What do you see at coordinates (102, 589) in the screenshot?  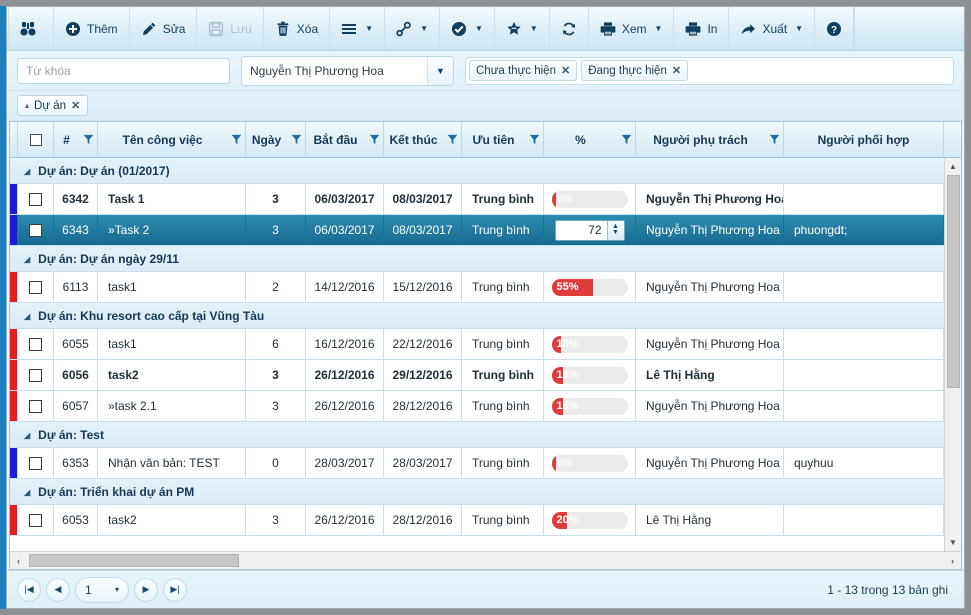 I see `page-number-select: 1 ▾` at bounding box center [102, 589].